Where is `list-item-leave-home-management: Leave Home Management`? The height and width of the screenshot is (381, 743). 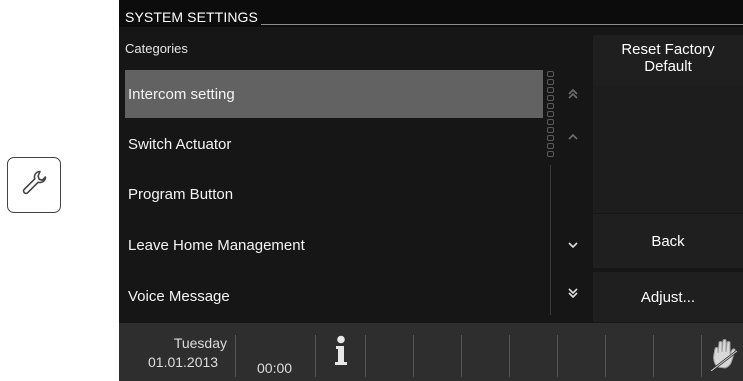 list-item-leave-home-management: Leave Home Management is located at coordinates (334, 245).